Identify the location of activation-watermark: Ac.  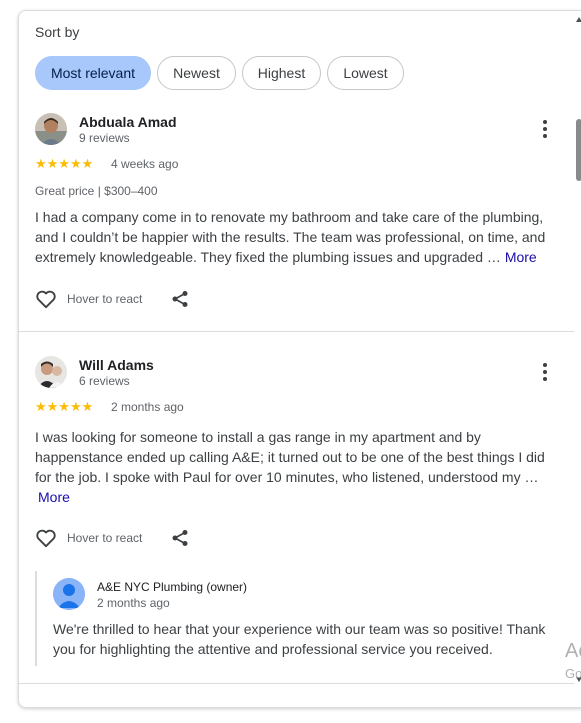
(573, 651).